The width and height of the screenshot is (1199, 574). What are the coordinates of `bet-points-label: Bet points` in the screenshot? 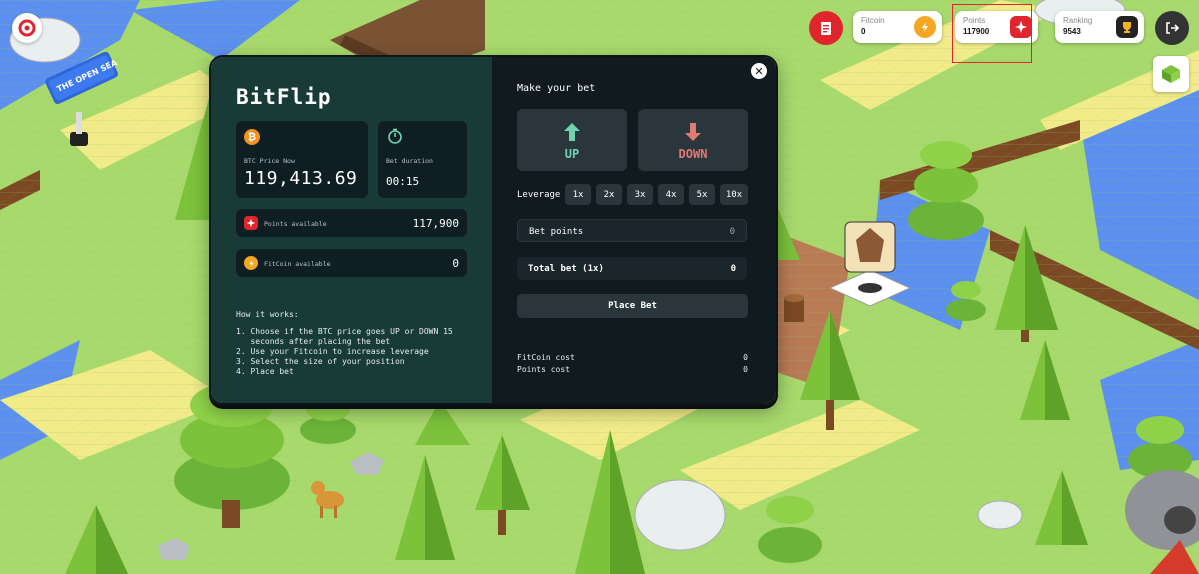 It's located at (556, 232).